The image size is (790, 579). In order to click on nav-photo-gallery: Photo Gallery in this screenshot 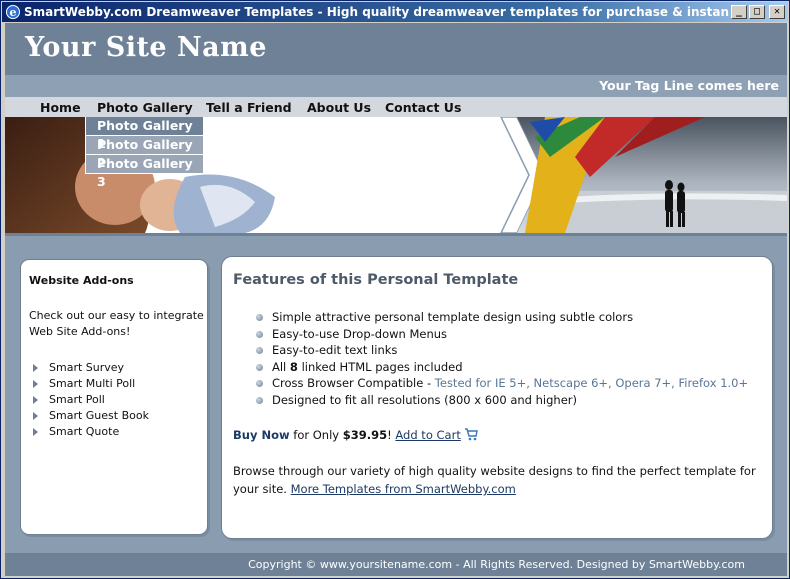, I will do `click(145, 107)`.